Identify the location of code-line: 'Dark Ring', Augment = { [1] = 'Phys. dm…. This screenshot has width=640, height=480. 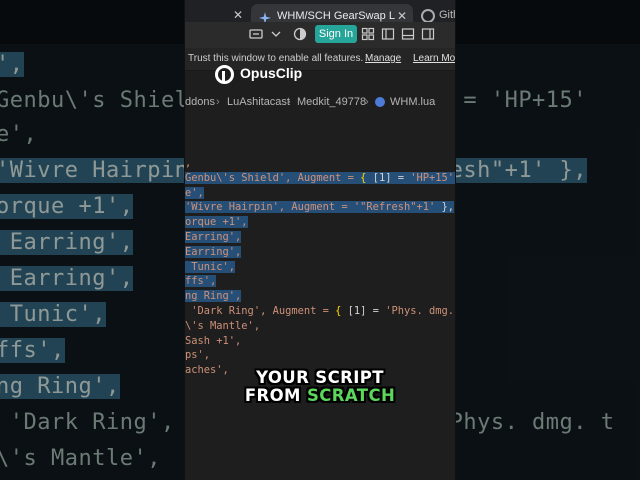
(320, 311).